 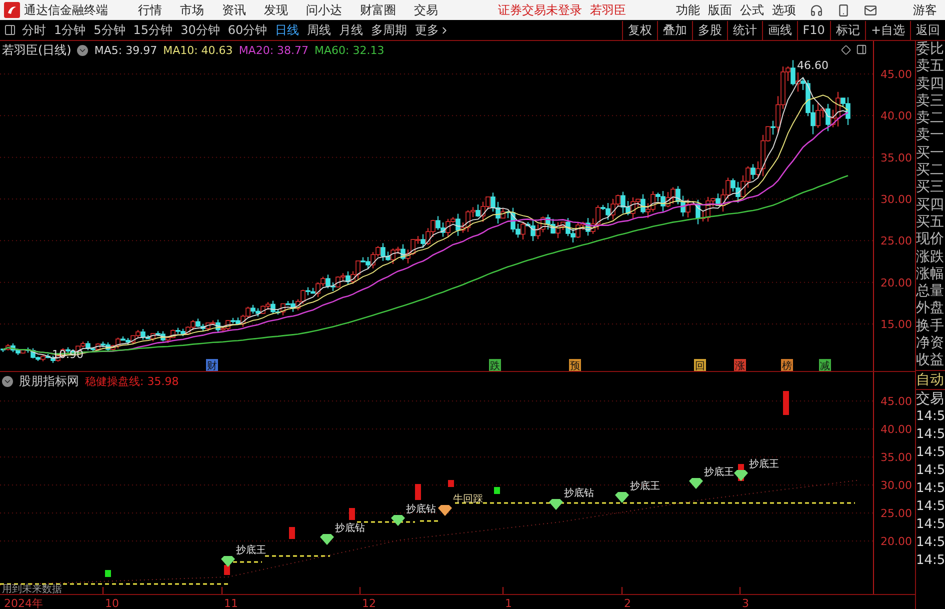 What do you see at coordinates (110, 30) in the screenshot?
I see `period-tab: 5分钟` at bounding box center [110, 30].